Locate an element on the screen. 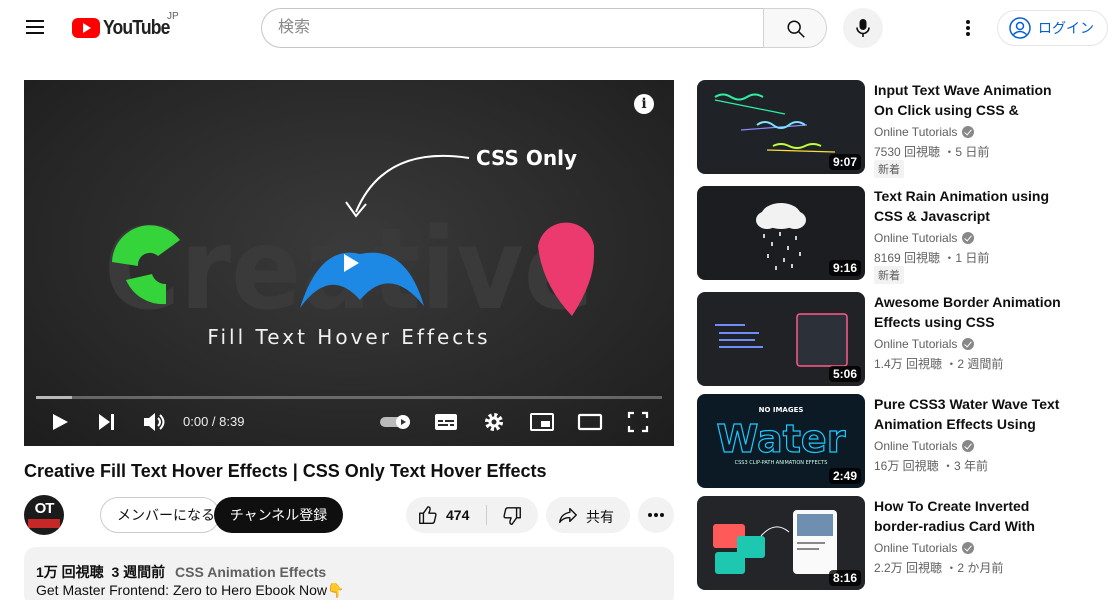 The width and height of the screenshot is (1109, 600). thumbs-up-icon is located at coordinates (428, 515).